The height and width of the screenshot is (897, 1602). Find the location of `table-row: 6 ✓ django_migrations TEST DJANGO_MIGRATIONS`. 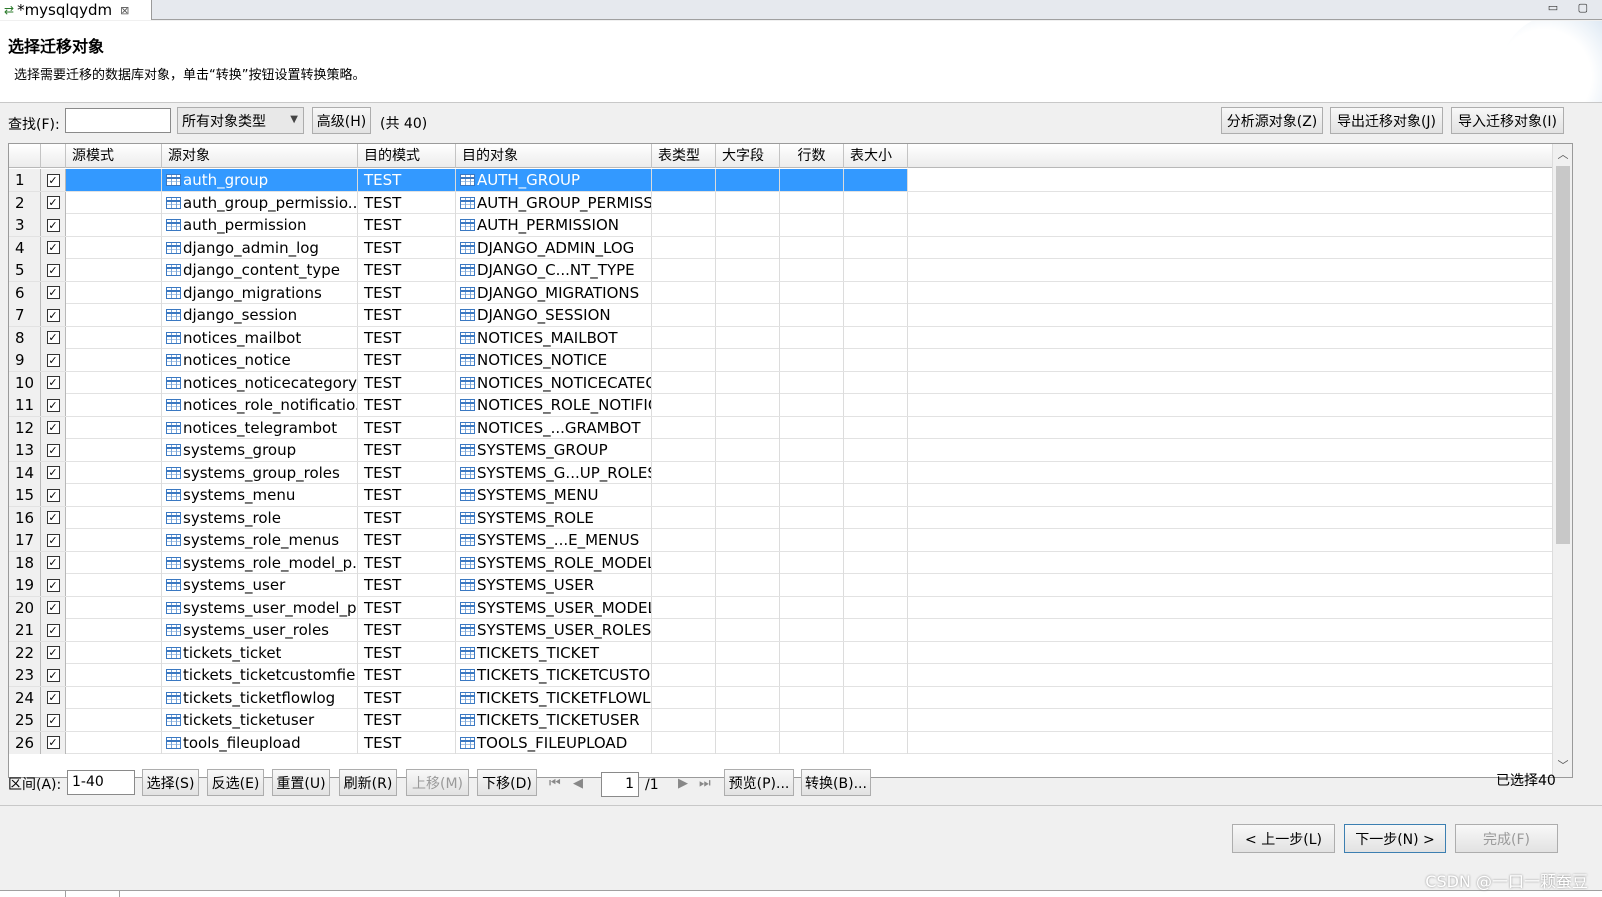

table-row: 6 ✓ django_migrations TEST DJANGO_MIGRATIONS is located at coordinates (781, 292).